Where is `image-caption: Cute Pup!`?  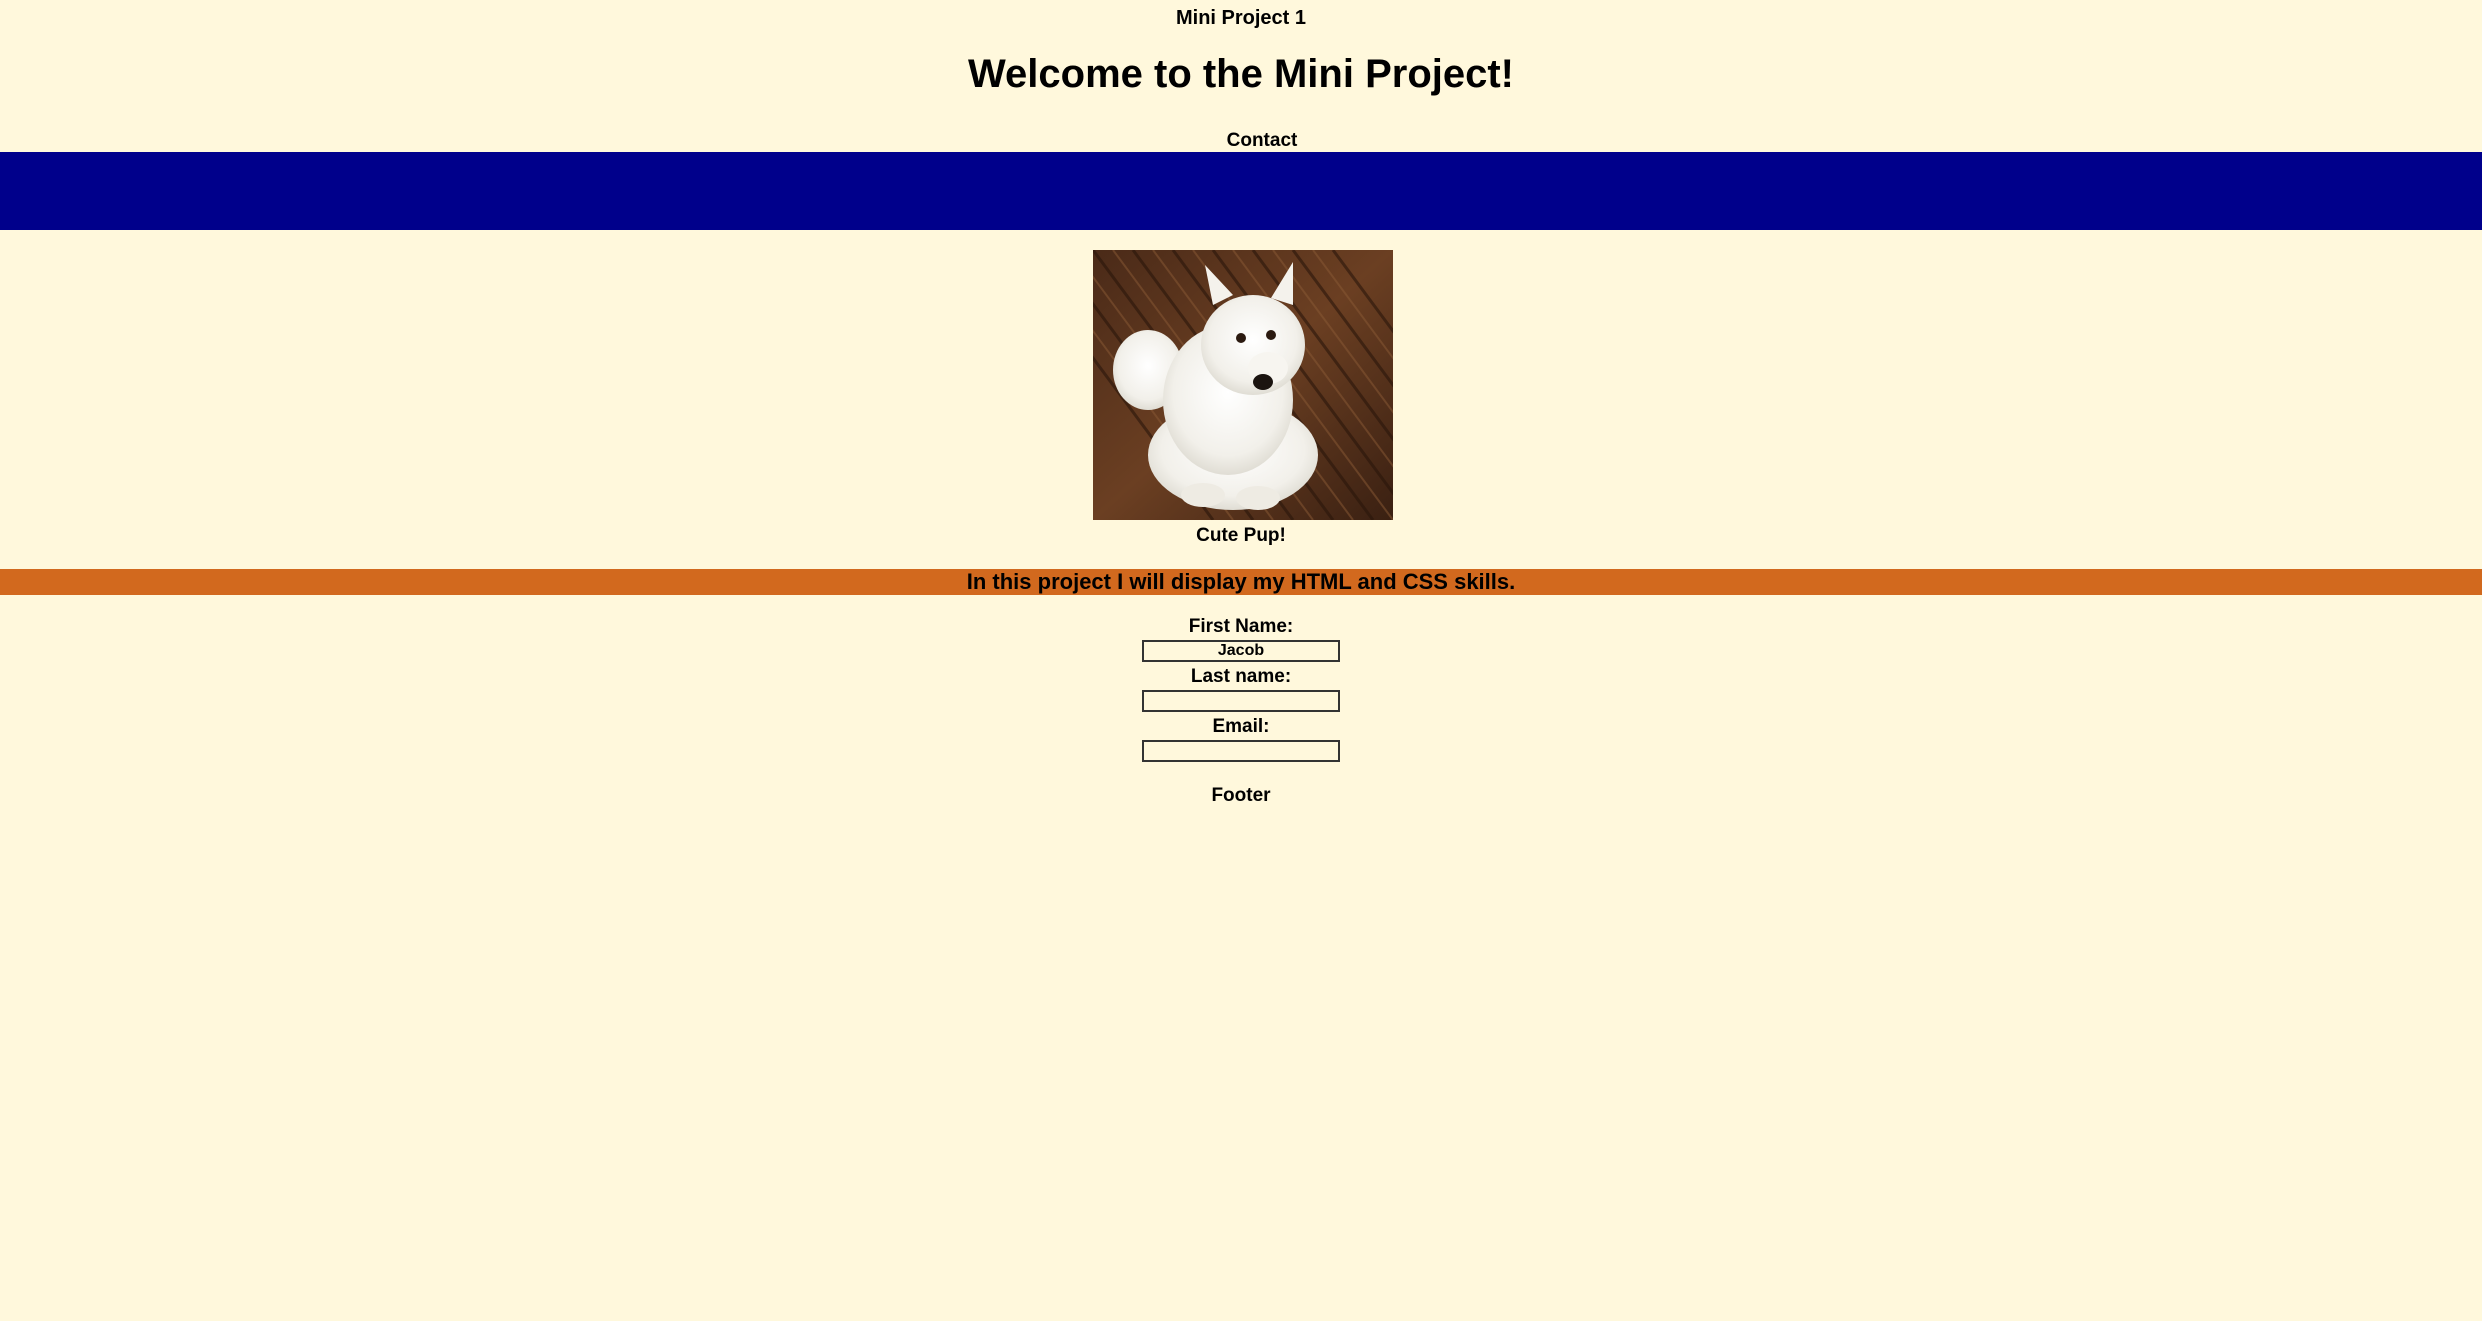
image-caption: Cute Pup! is located at coordinates (1241, 535).